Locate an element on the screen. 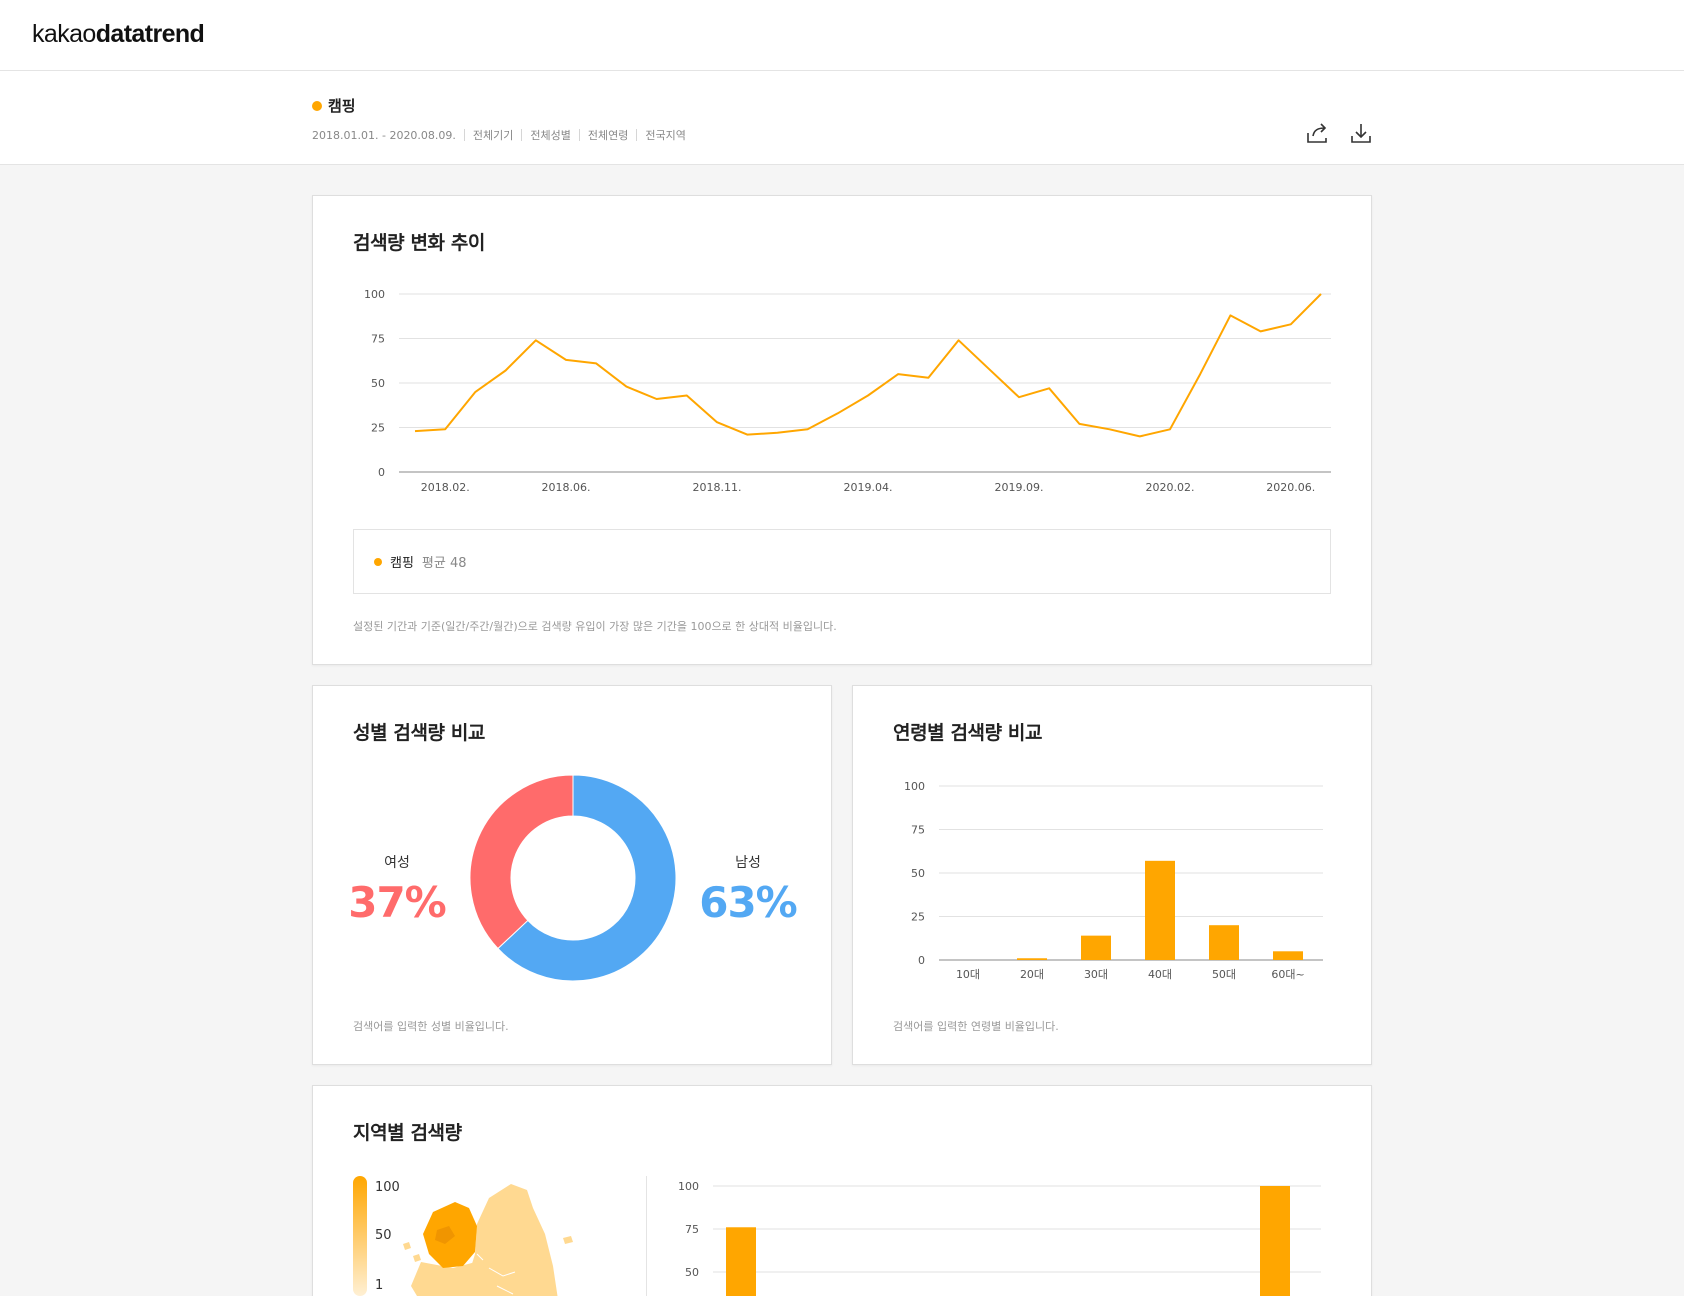  trend-x-tick: 2020.02. is located at coordinates (1170, 487).